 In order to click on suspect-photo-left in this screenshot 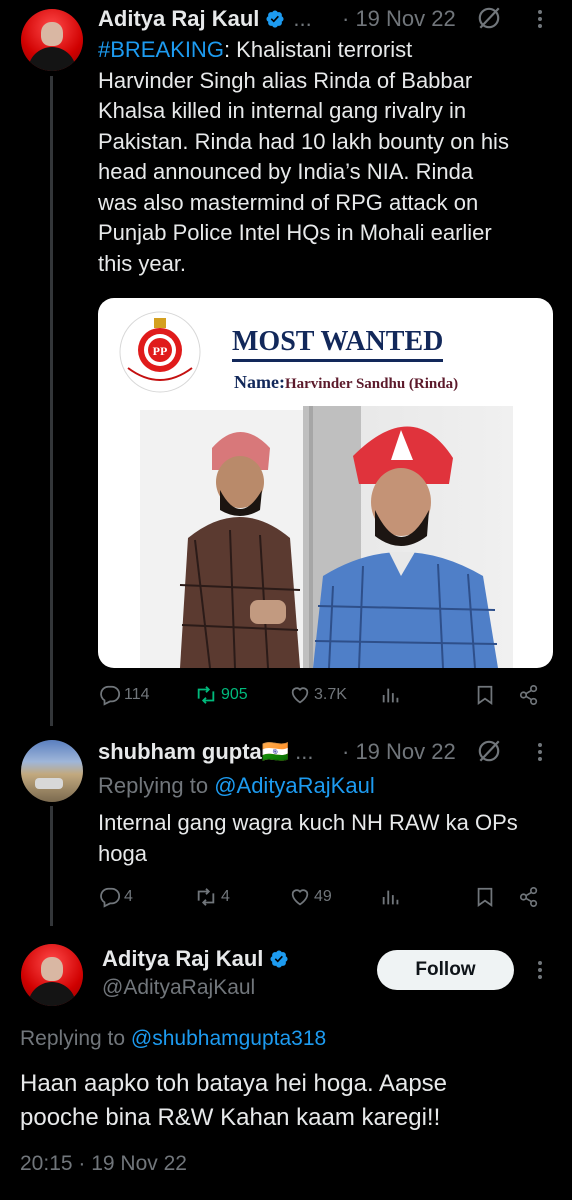, I will do `click(221, 539)`.